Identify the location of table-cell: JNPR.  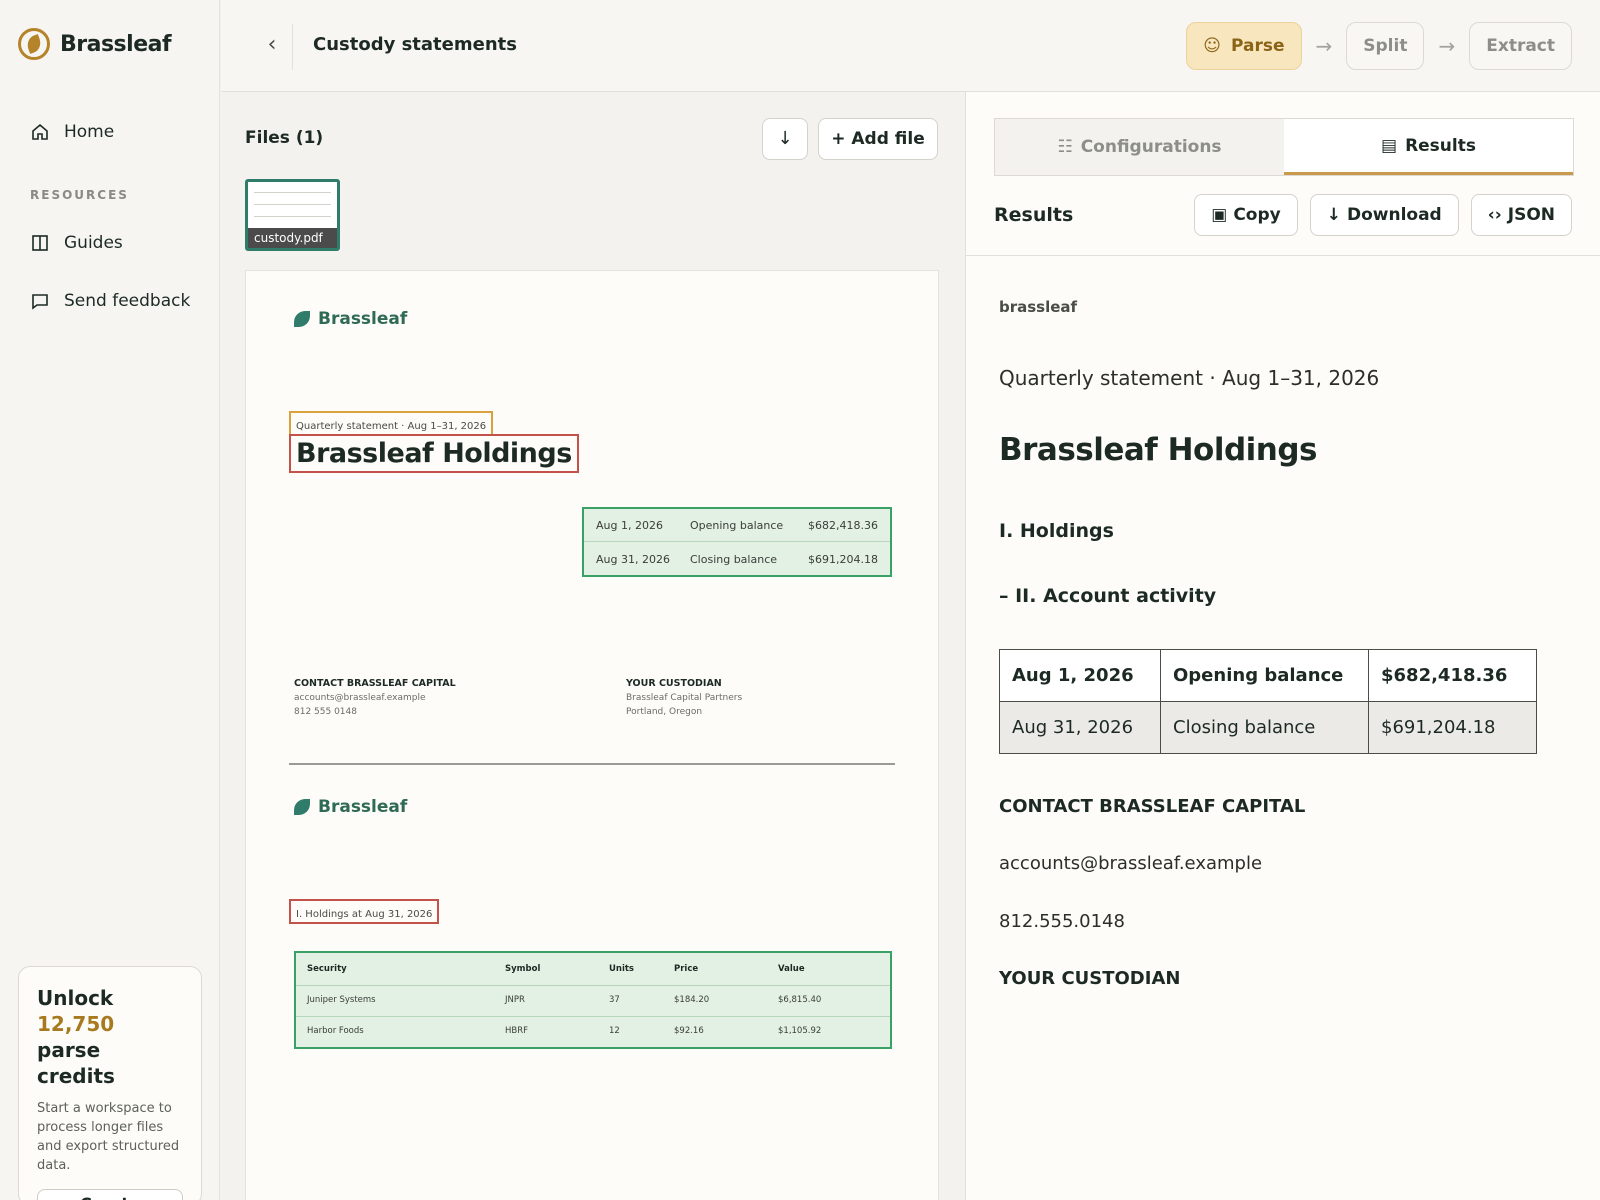
(515, 1000).